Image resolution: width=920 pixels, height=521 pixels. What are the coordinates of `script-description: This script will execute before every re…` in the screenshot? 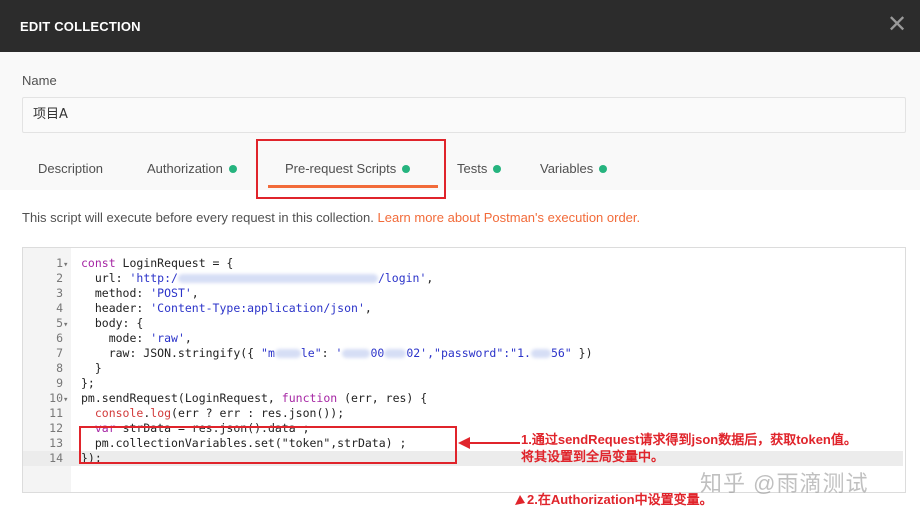 It's located at (331, 217).